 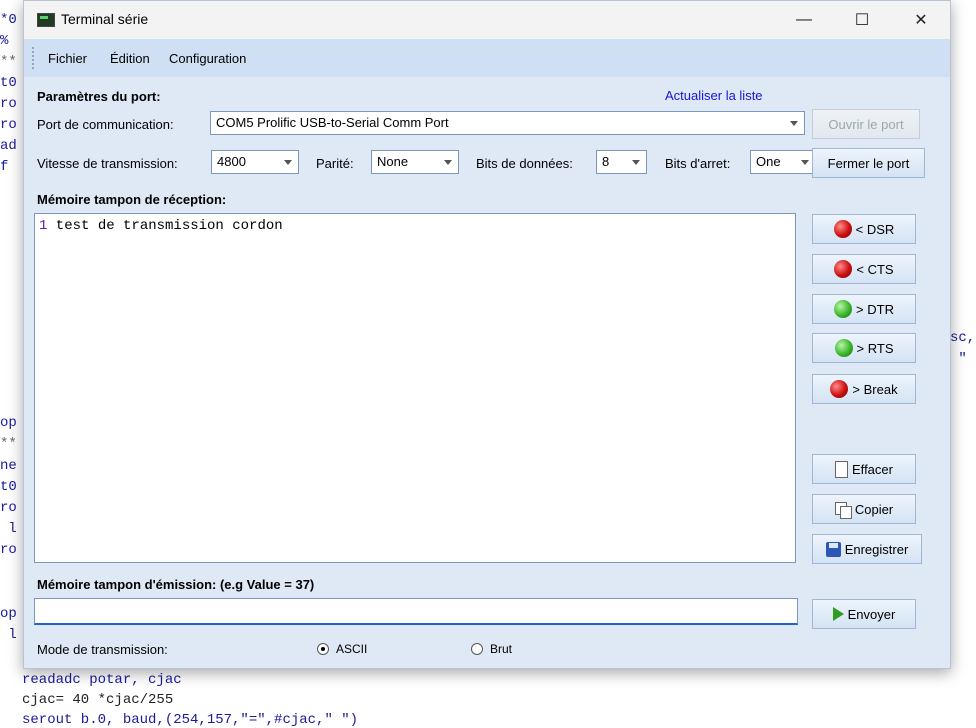 I want to click on save-button: Enregistrer, so click(x=867, y=549).